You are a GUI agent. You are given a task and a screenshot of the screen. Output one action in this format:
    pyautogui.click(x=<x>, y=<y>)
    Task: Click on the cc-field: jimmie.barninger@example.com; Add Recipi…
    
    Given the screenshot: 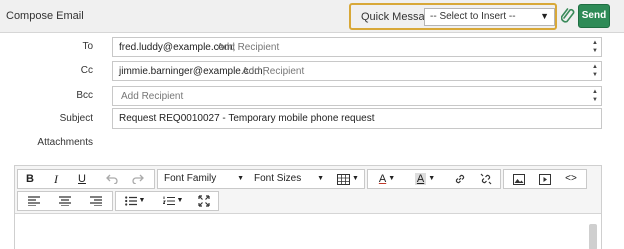 What is the action you would take?
    pyautogui.click(x=357, y=71)
    